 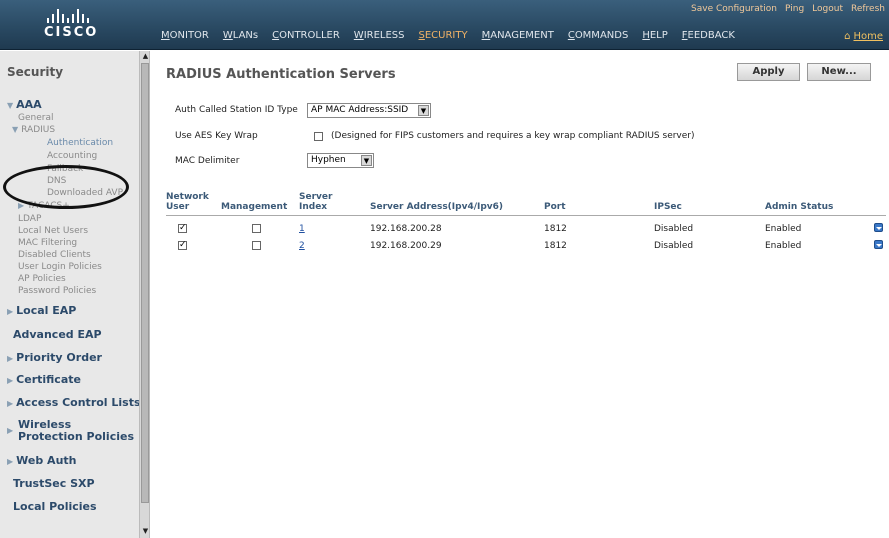 What do you see at coordinates (53, 231) in the screenshot?
I see `sidebar-item-local-net-users: Local Net Users` at bounding box center [53, 231].